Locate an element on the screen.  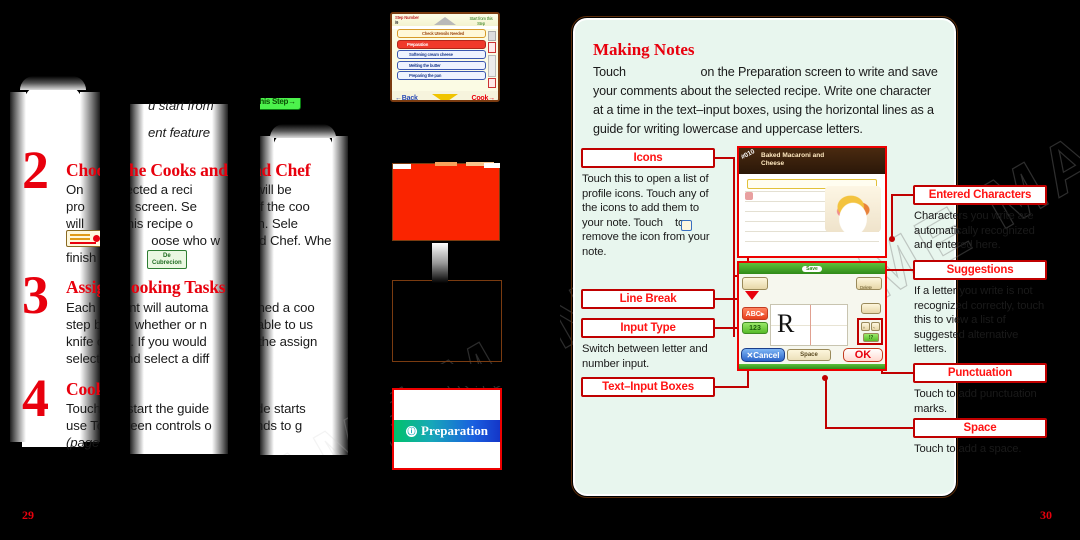
save-button: Save is located at coordinates (812, 268).